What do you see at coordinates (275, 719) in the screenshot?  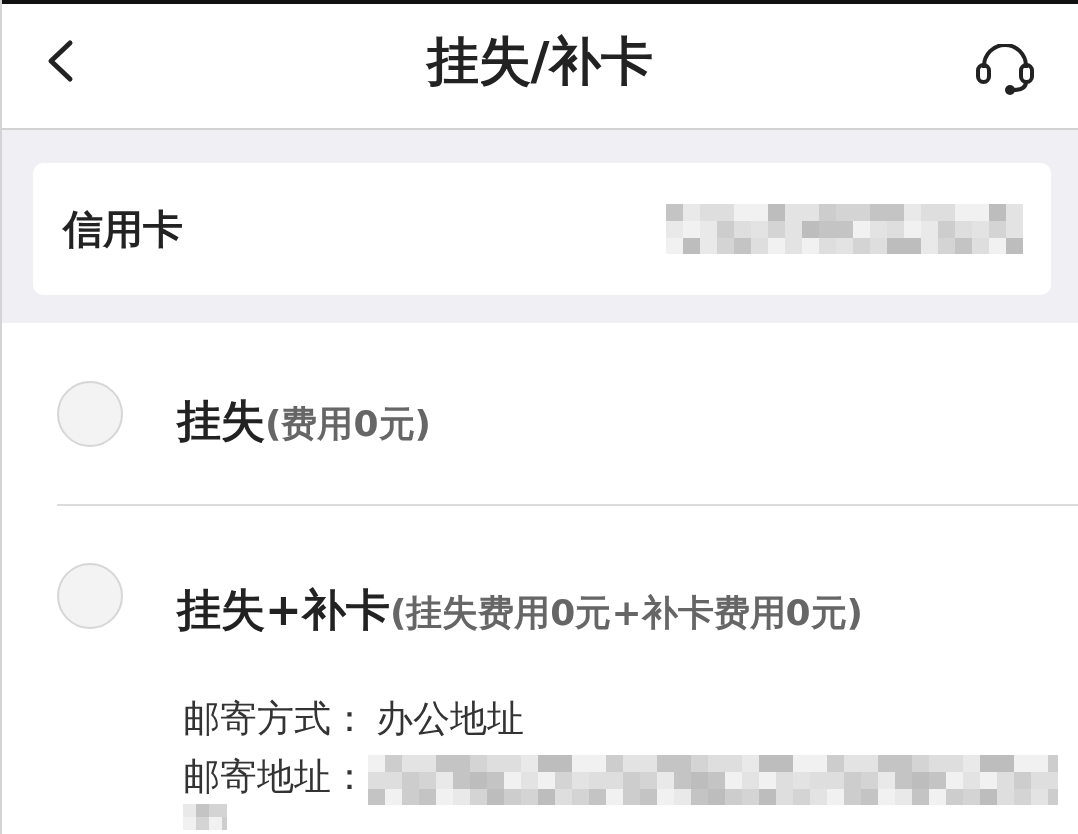 I see `detail-label: 邮寄方式：` at bounding box center [275, 719].